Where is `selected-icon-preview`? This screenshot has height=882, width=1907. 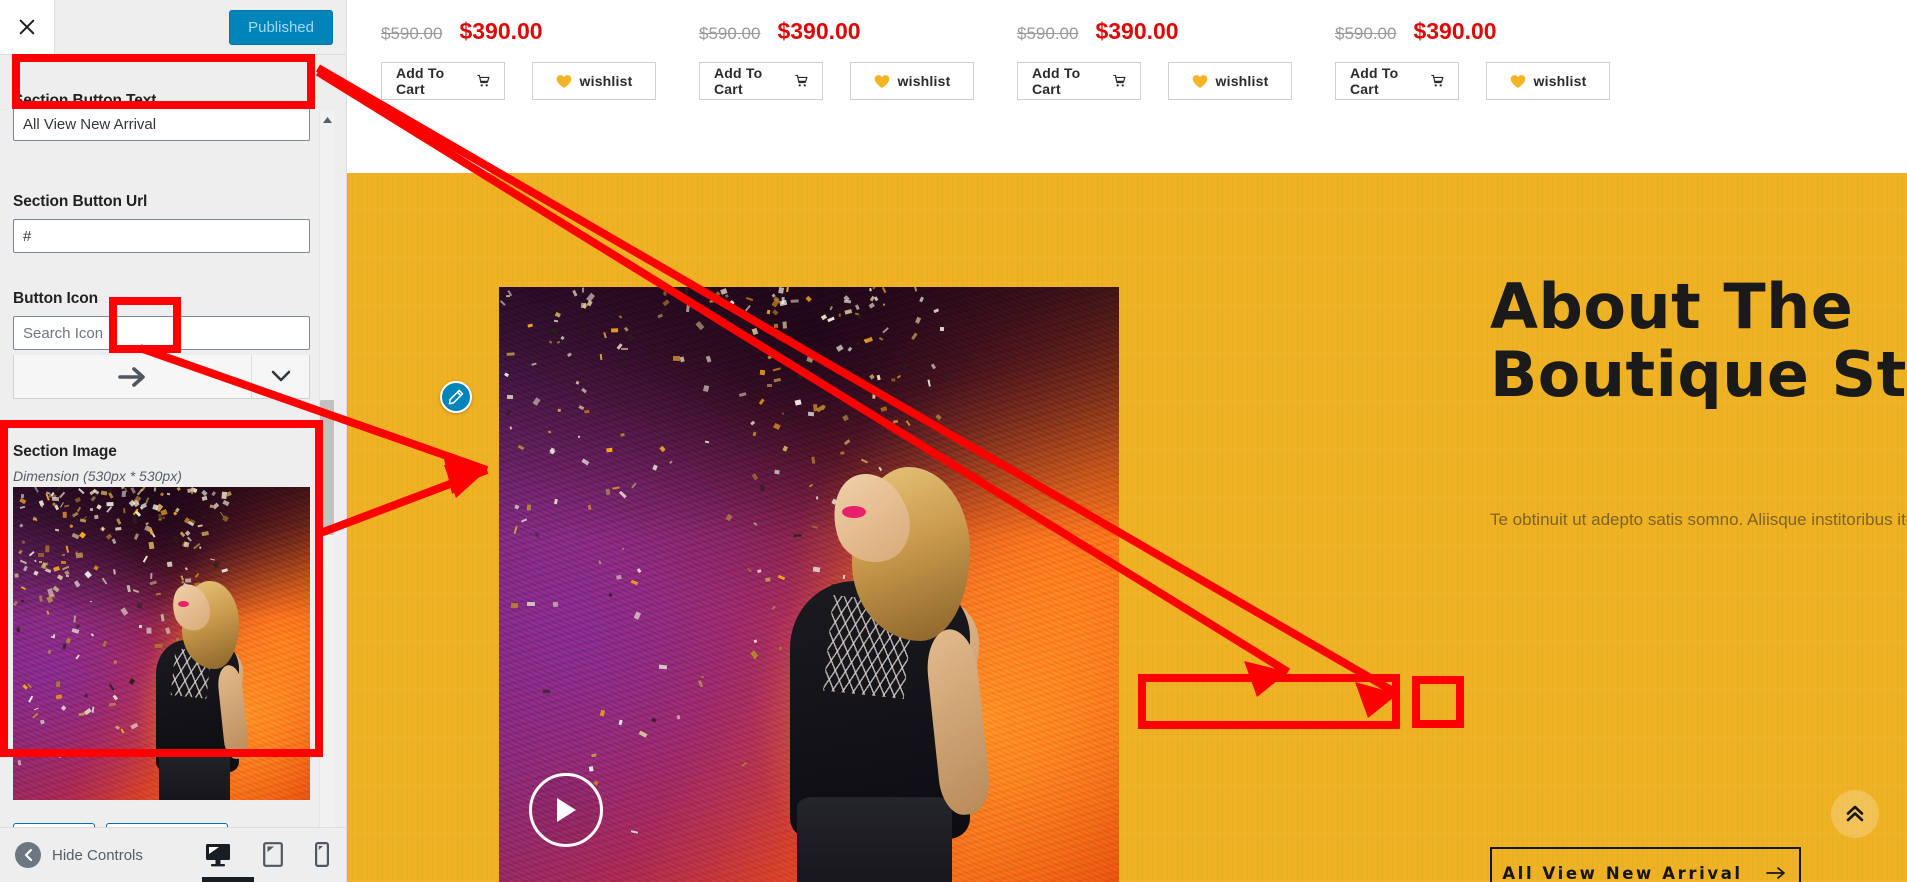 selected-icon-preview is located at coordinates (132, 377).